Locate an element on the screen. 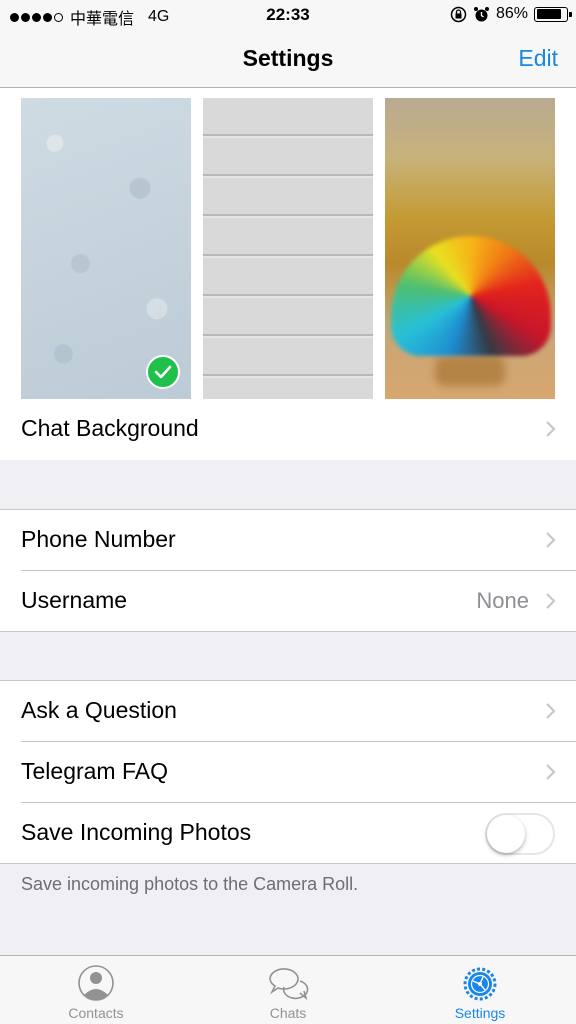  alarm-icon is located at coordinates (481, 13).